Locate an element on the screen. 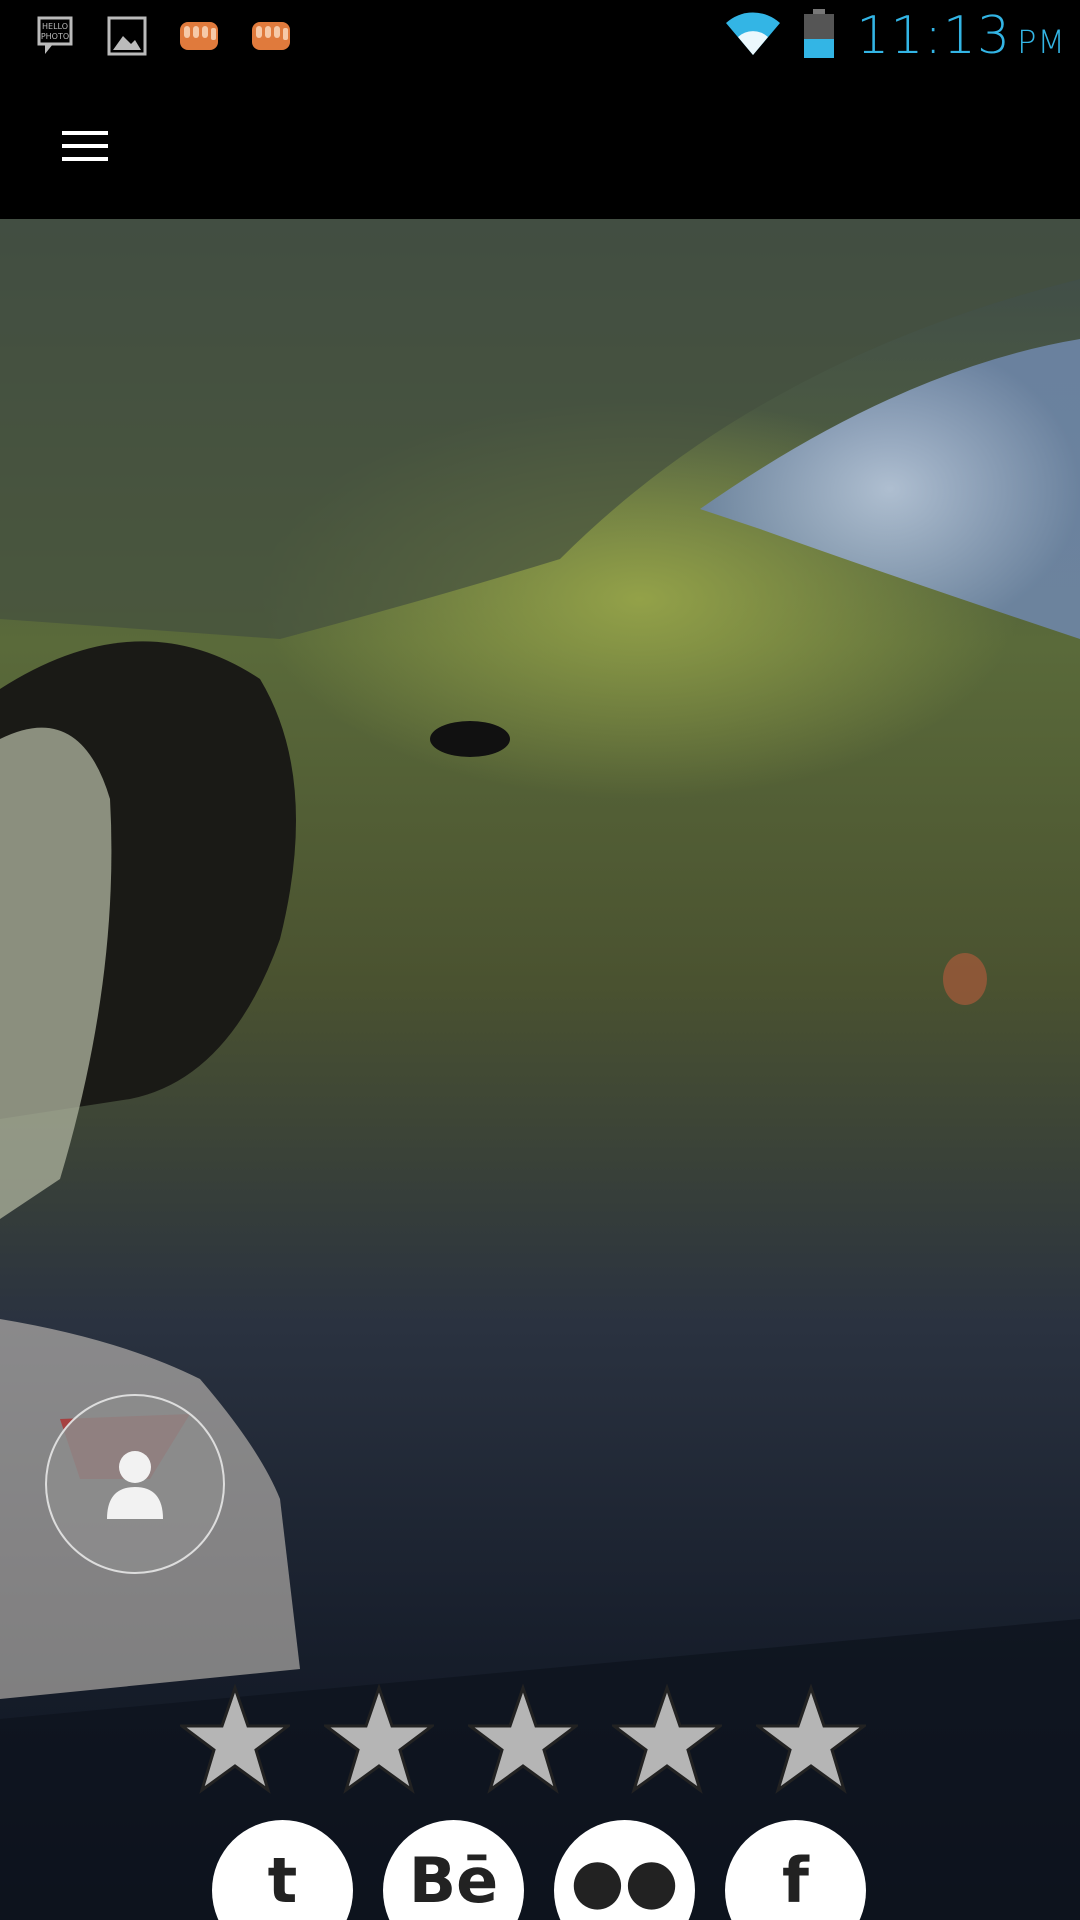 The height and width of the screenshot is (1920, 1080). rating-stars is located at coordinates (523, 1739).